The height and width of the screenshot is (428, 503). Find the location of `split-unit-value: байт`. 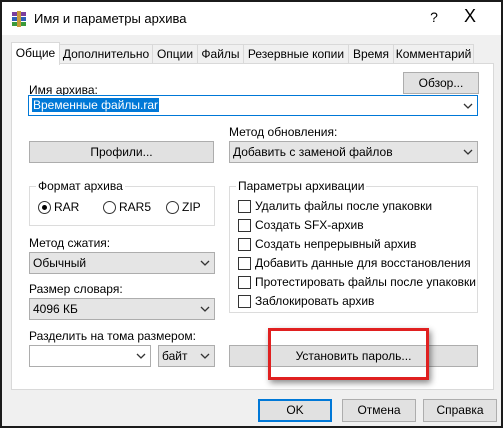

split-unit-value: байт is located at coordinates (175, 356).